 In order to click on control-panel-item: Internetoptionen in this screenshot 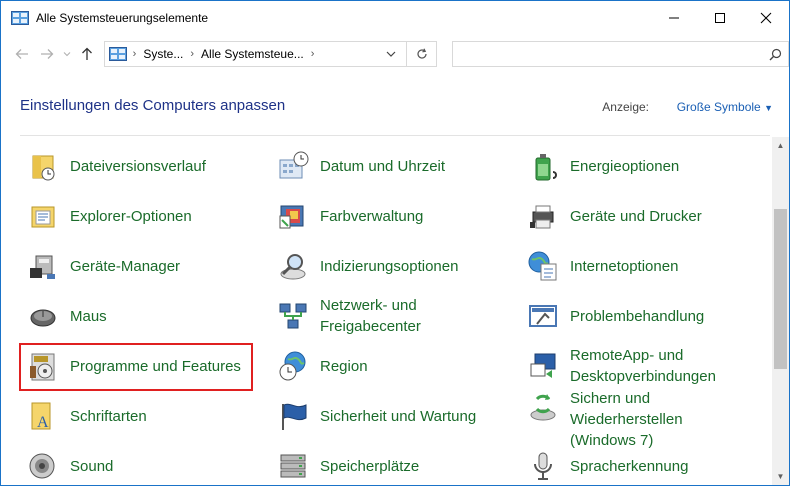, I will do `click(647, 266)`.